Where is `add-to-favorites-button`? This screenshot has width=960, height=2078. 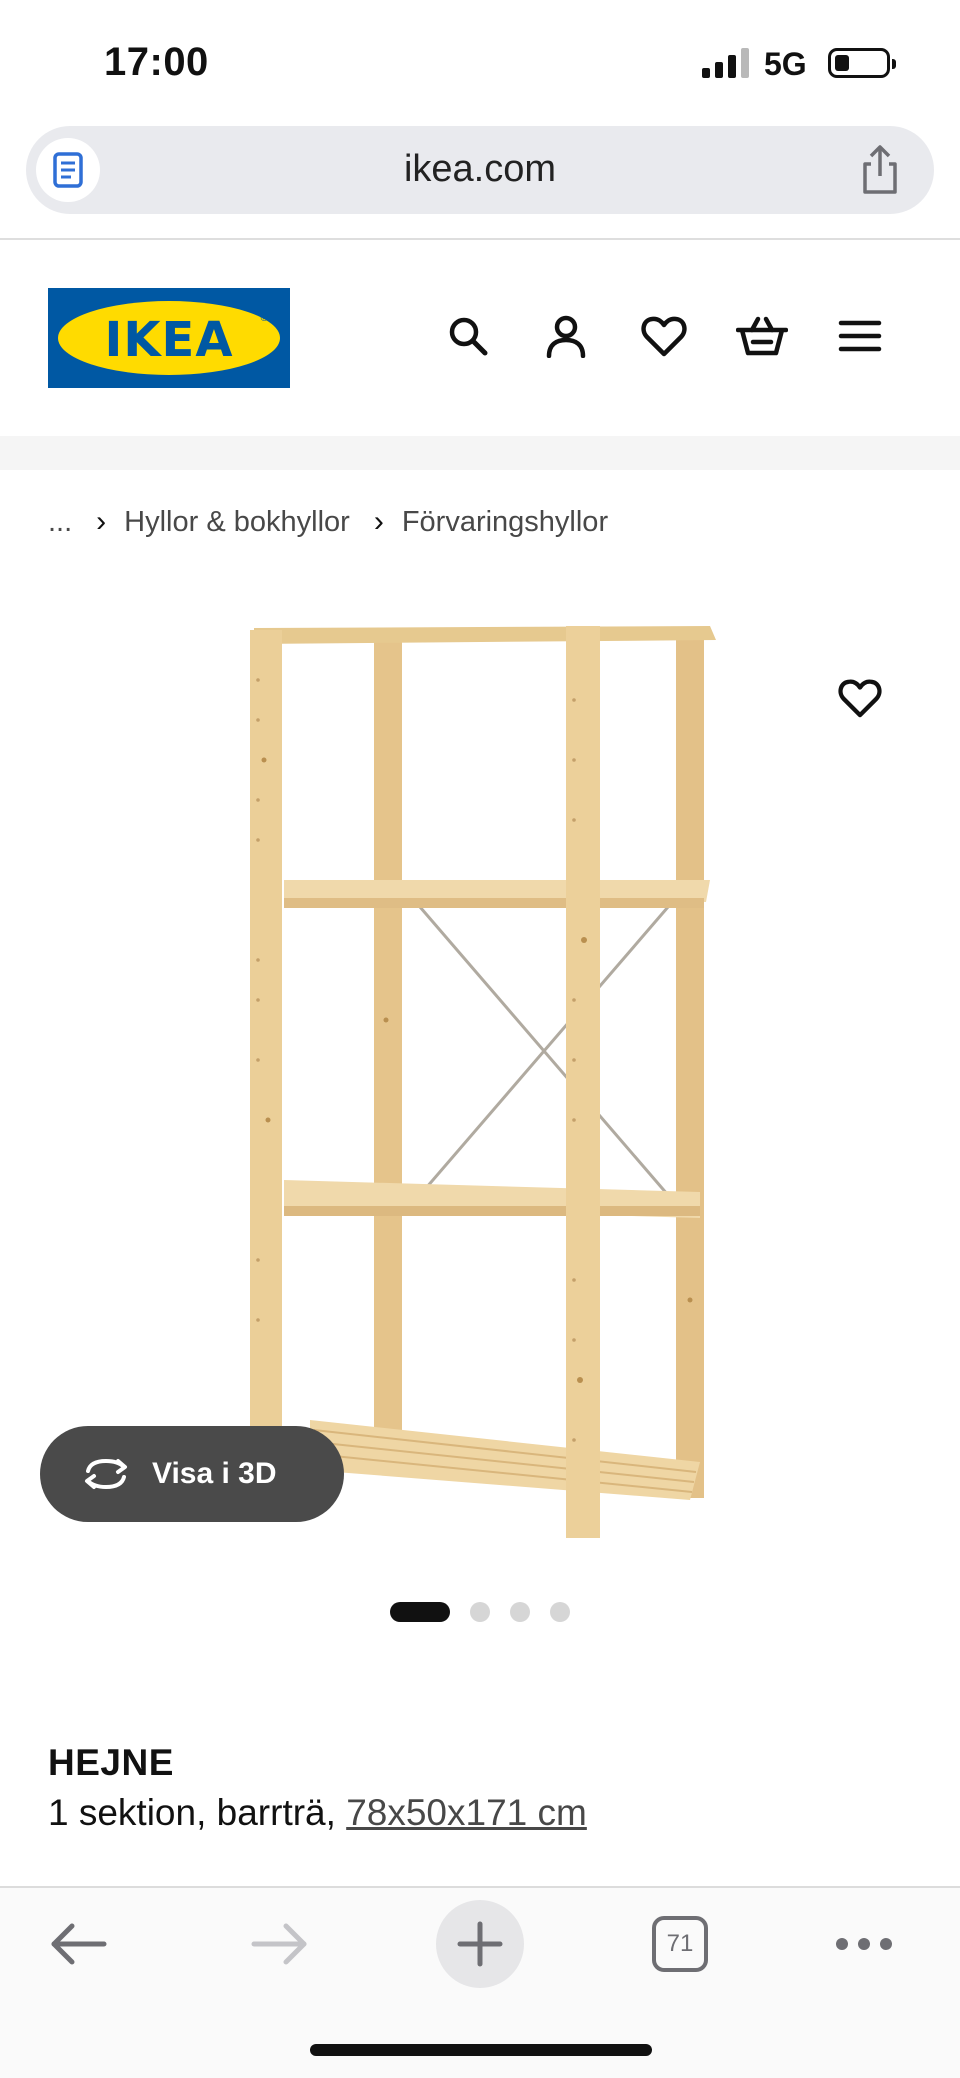
add-to-favorites-button is located at coordinates (860, 698).